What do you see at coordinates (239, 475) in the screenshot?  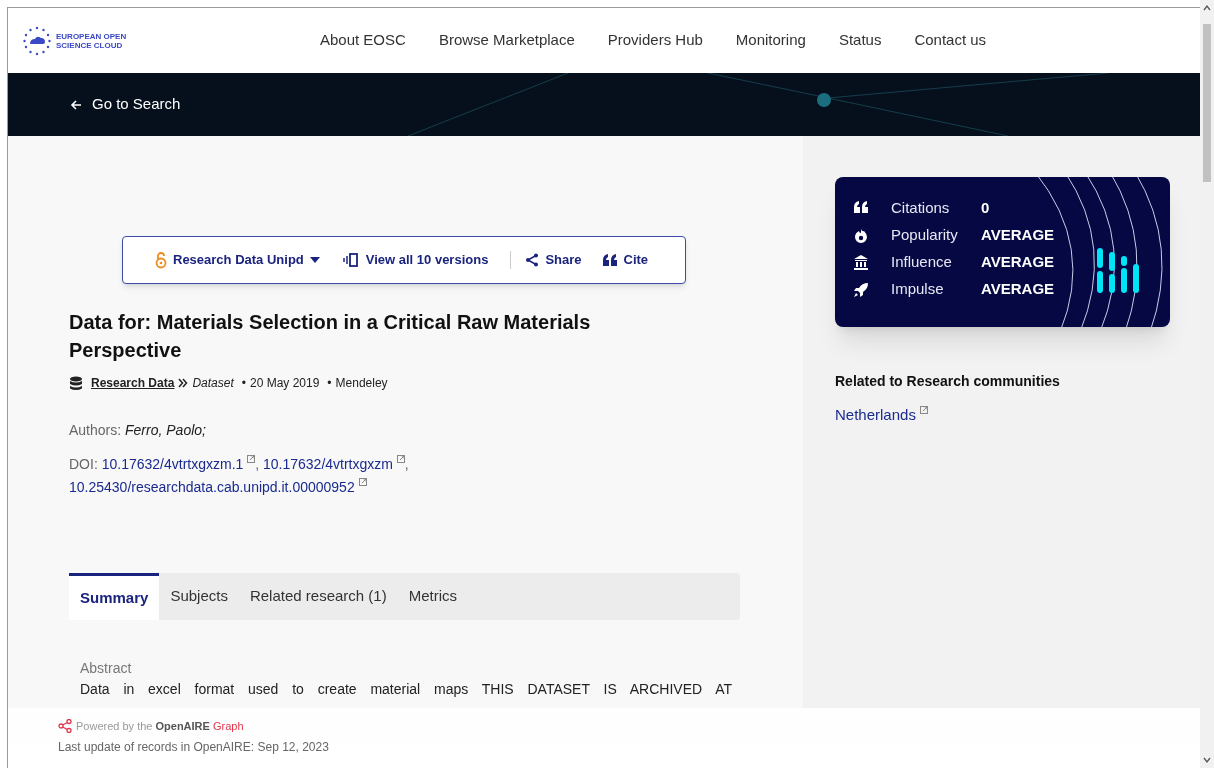 I see `doi-links: DOI: 10.17632/4vtrtxgxzm.1 , 10.17632/4vtrtxgxzm , 10.25430/researchdata.cab.unipd.it.00000952` at bounding box center [239, 475].